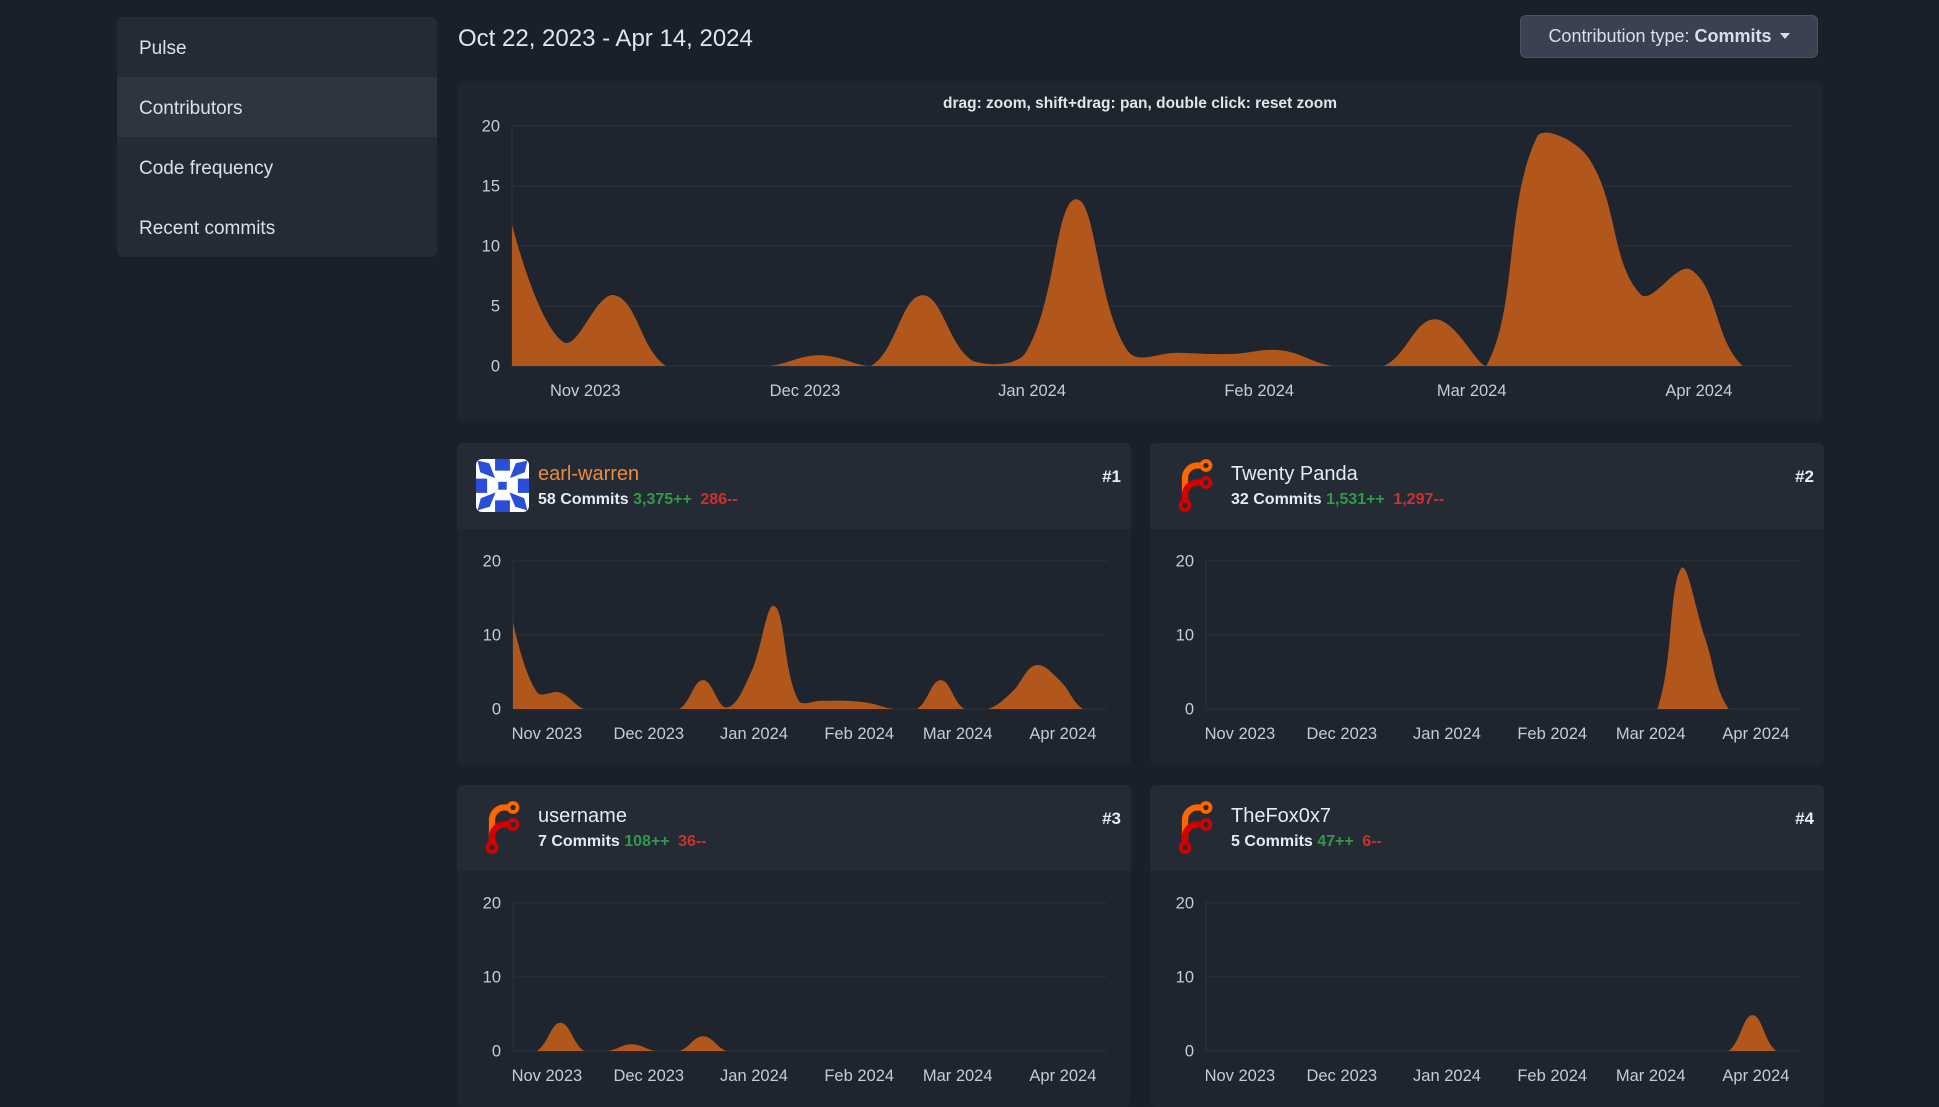 The height and width of the screenshot is (1107, 1939). Describe the element at coordinates (491, 187) in the screenshot. I see `svg-text: 15` at that location.